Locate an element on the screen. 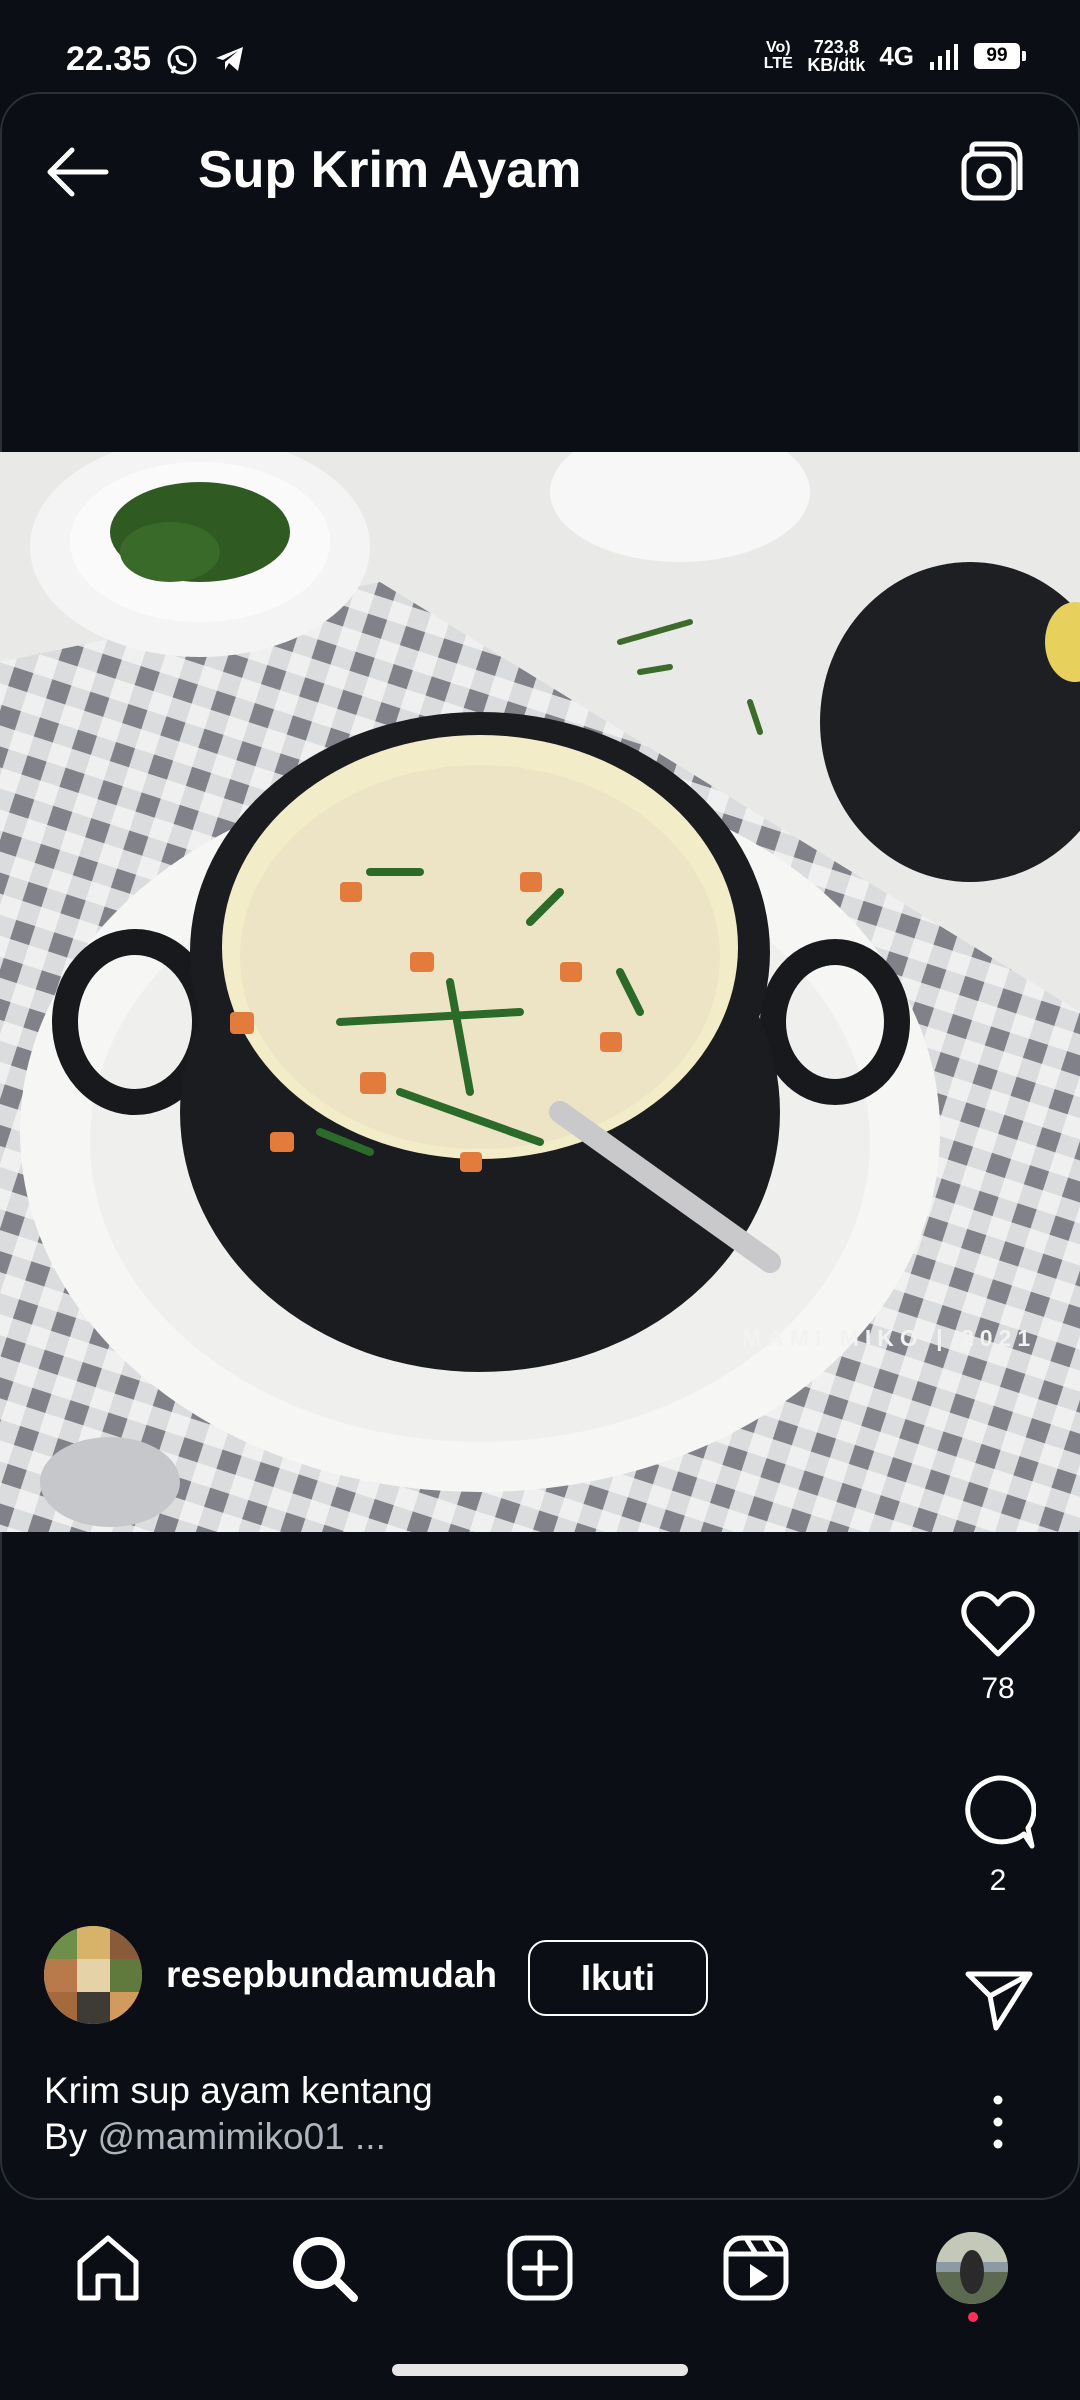  share-icon is located at coordinates (999, 2000).